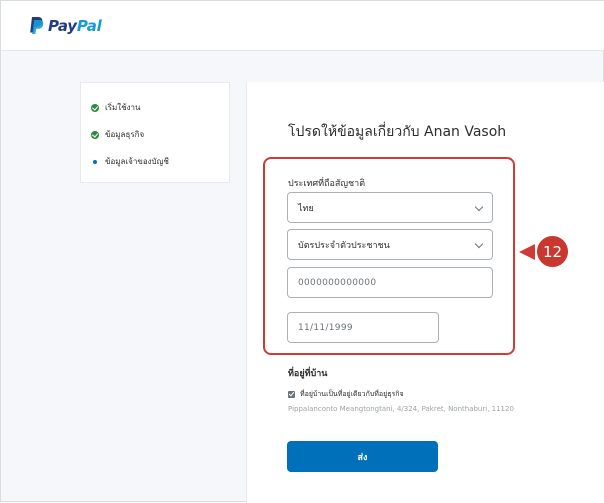 The height and width of the screenshot is (503, 604). Describe the element at coordinates (552, 251) in the screenshot. I see `callout-number-badge: 12` at that location.